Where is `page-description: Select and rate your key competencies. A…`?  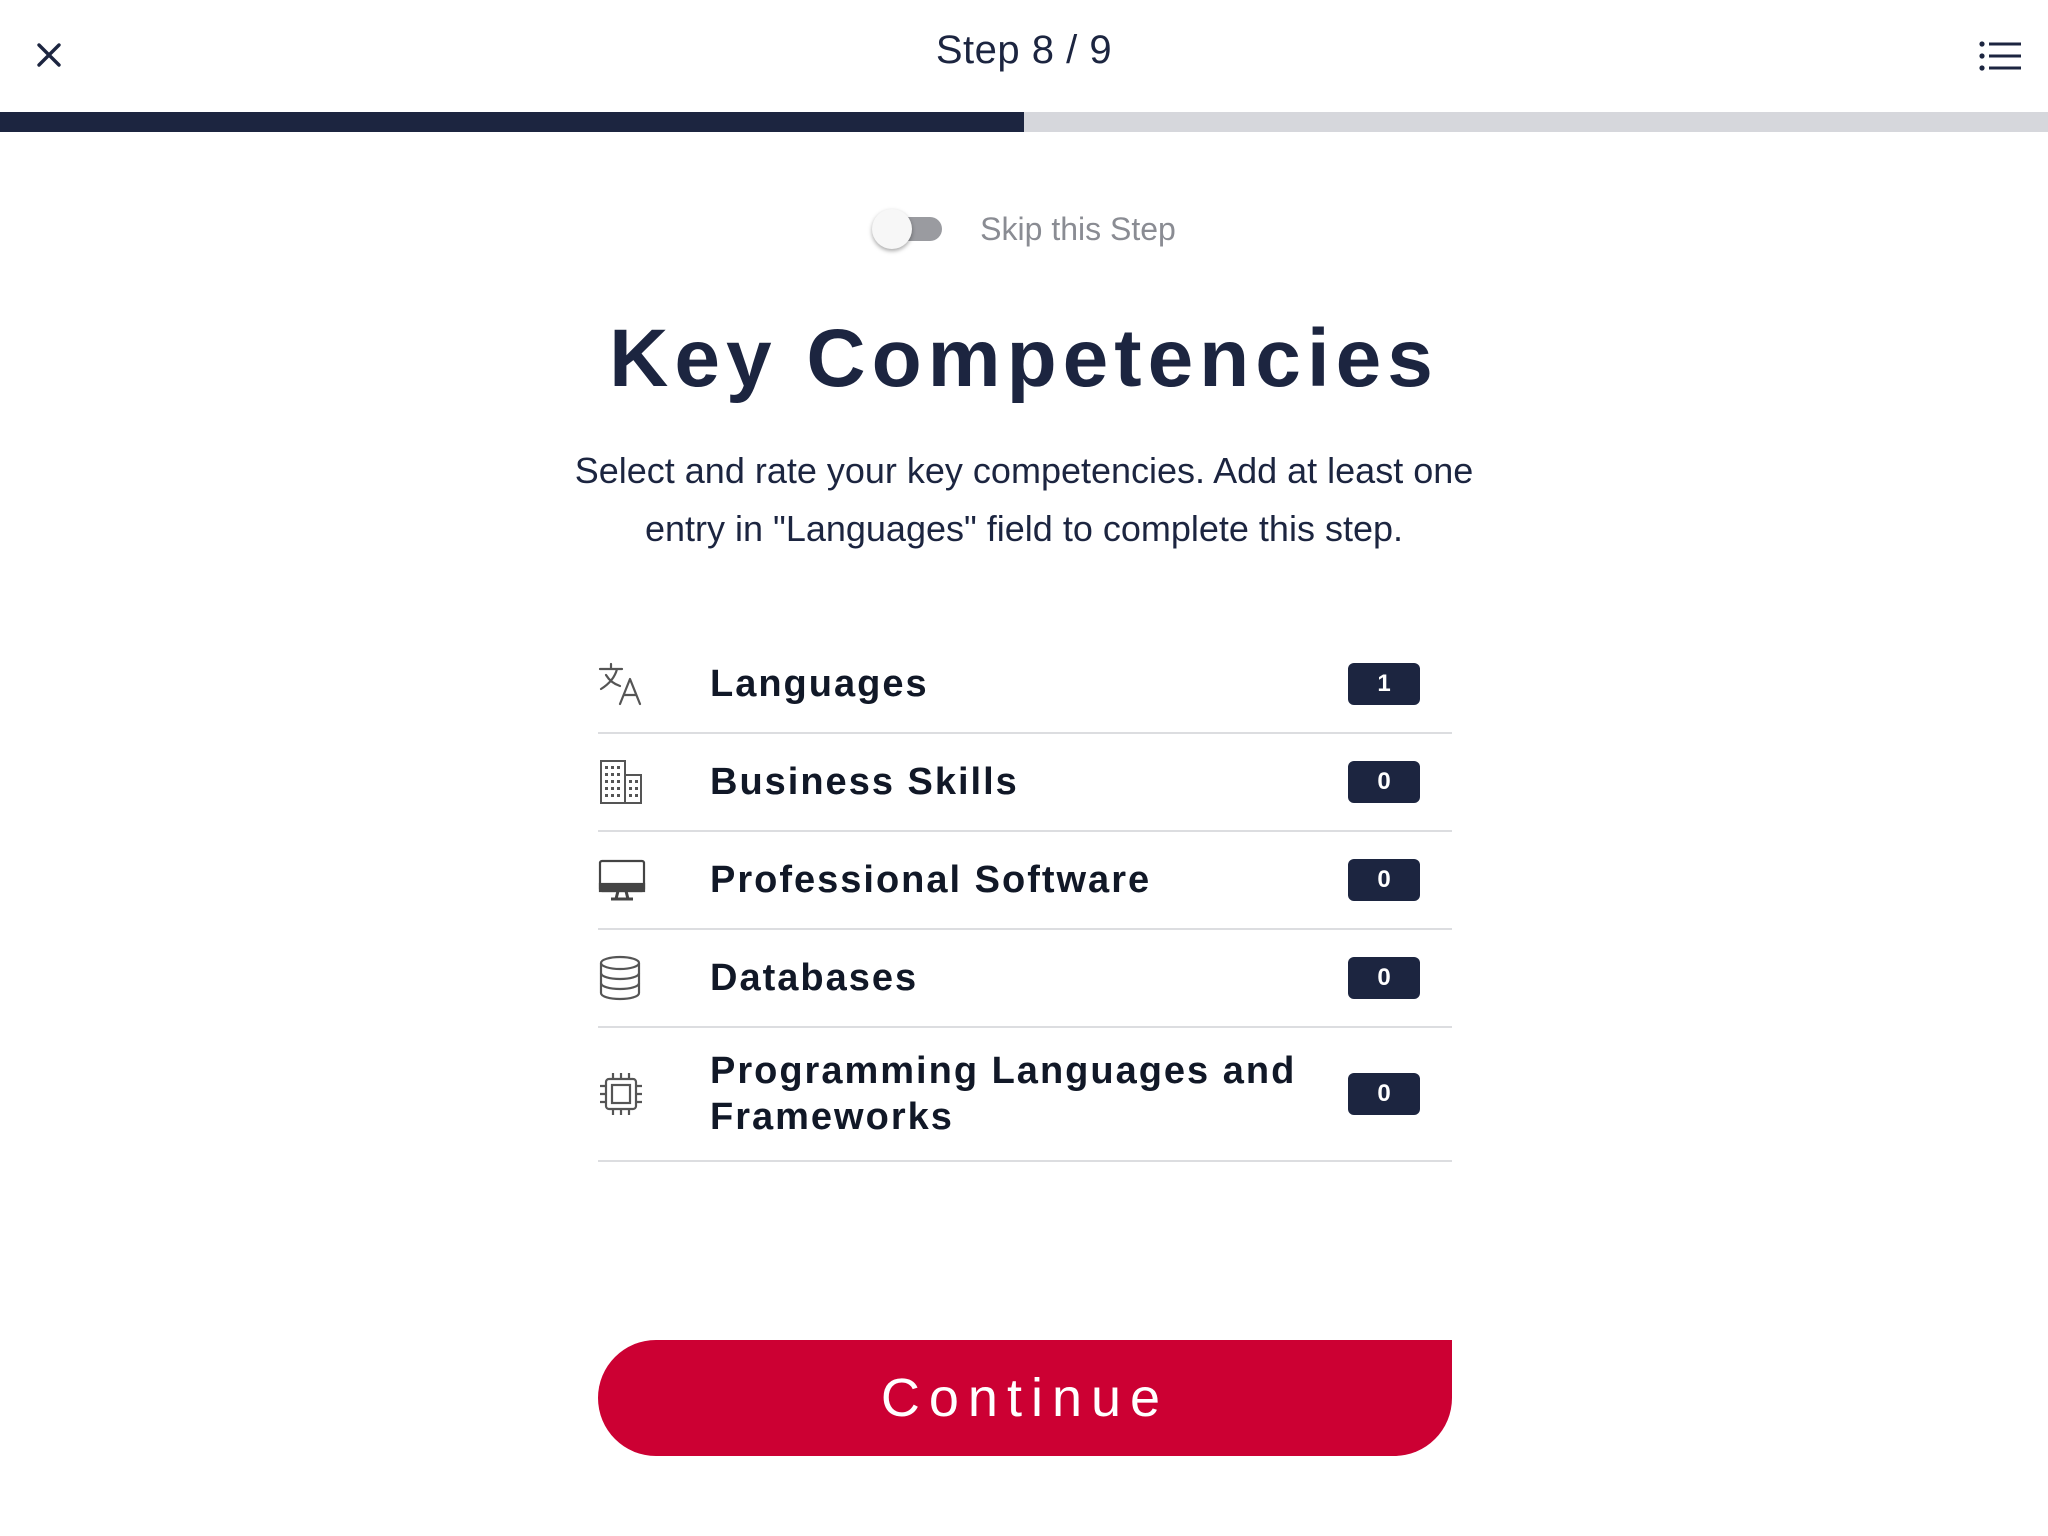 page-description: Select and rate your key competencies. A… is located at coordinates (1024, 499).